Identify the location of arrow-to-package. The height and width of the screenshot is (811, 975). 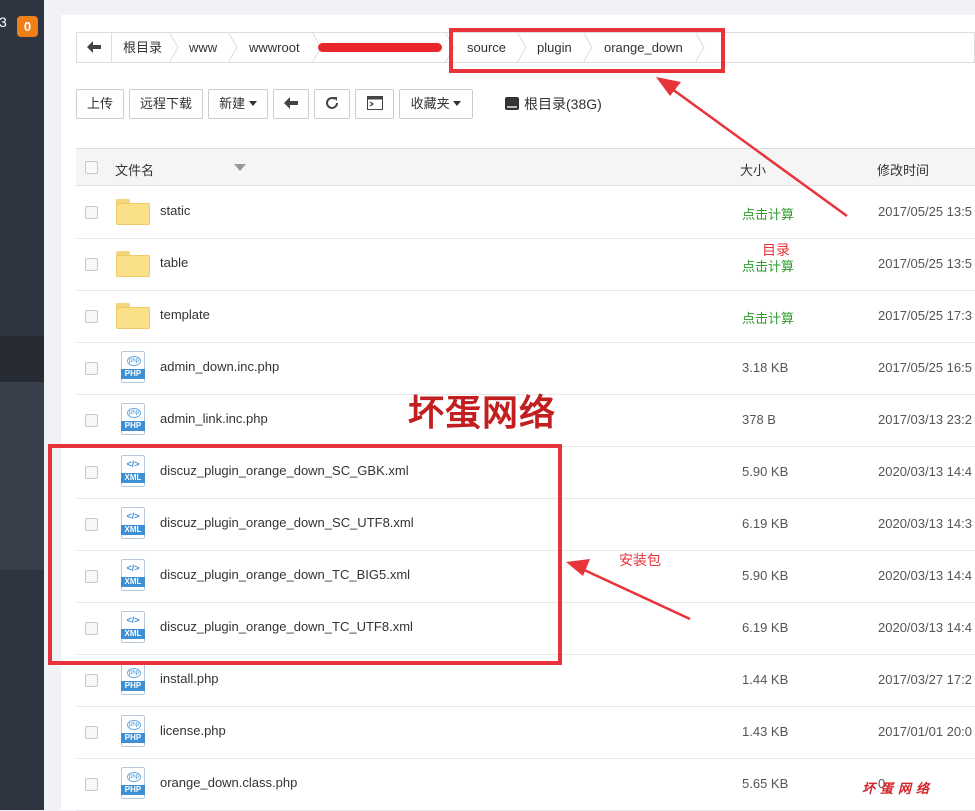
(635, 593).